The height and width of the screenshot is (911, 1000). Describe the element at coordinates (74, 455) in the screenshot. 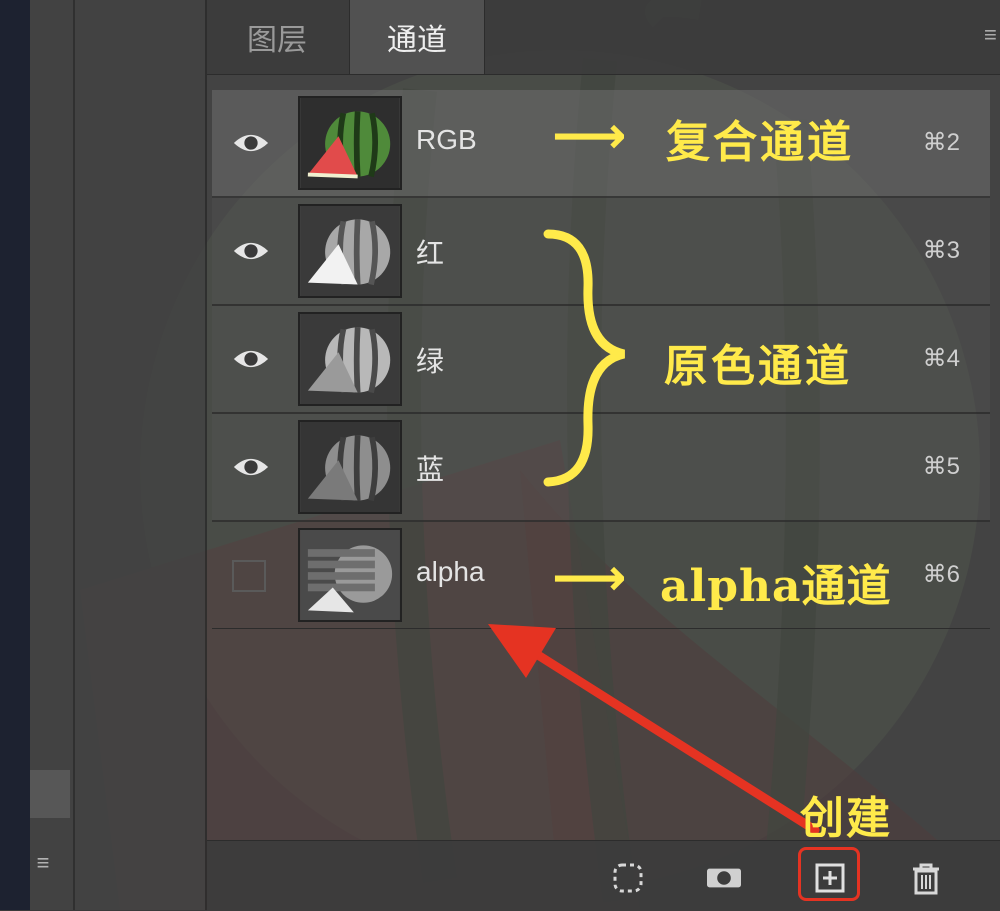

I see `divider` at that location.